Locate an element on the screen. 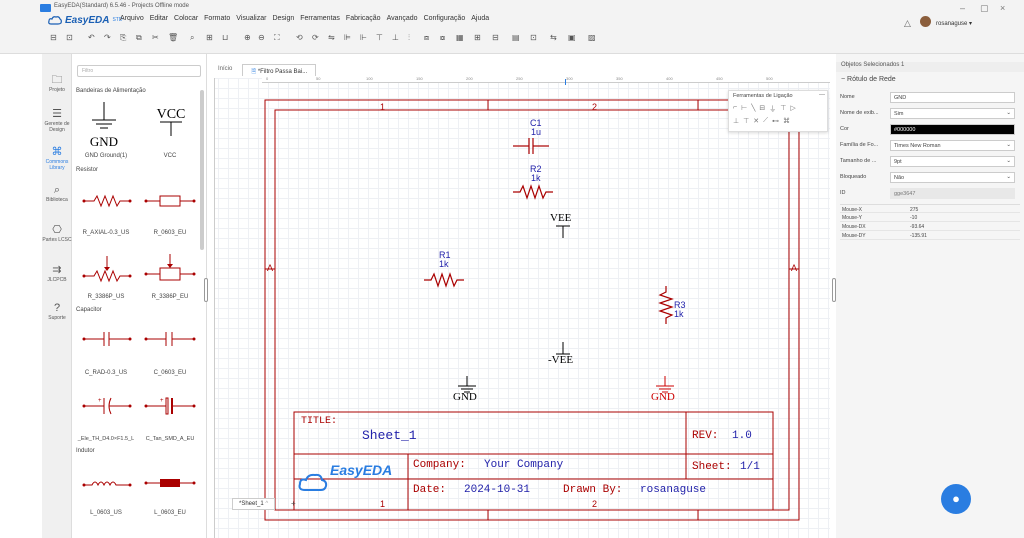 This screenshot has height=538, width=1024. sheet-tab: *Sheet_1 ^ is located at coordinates (254, 504).